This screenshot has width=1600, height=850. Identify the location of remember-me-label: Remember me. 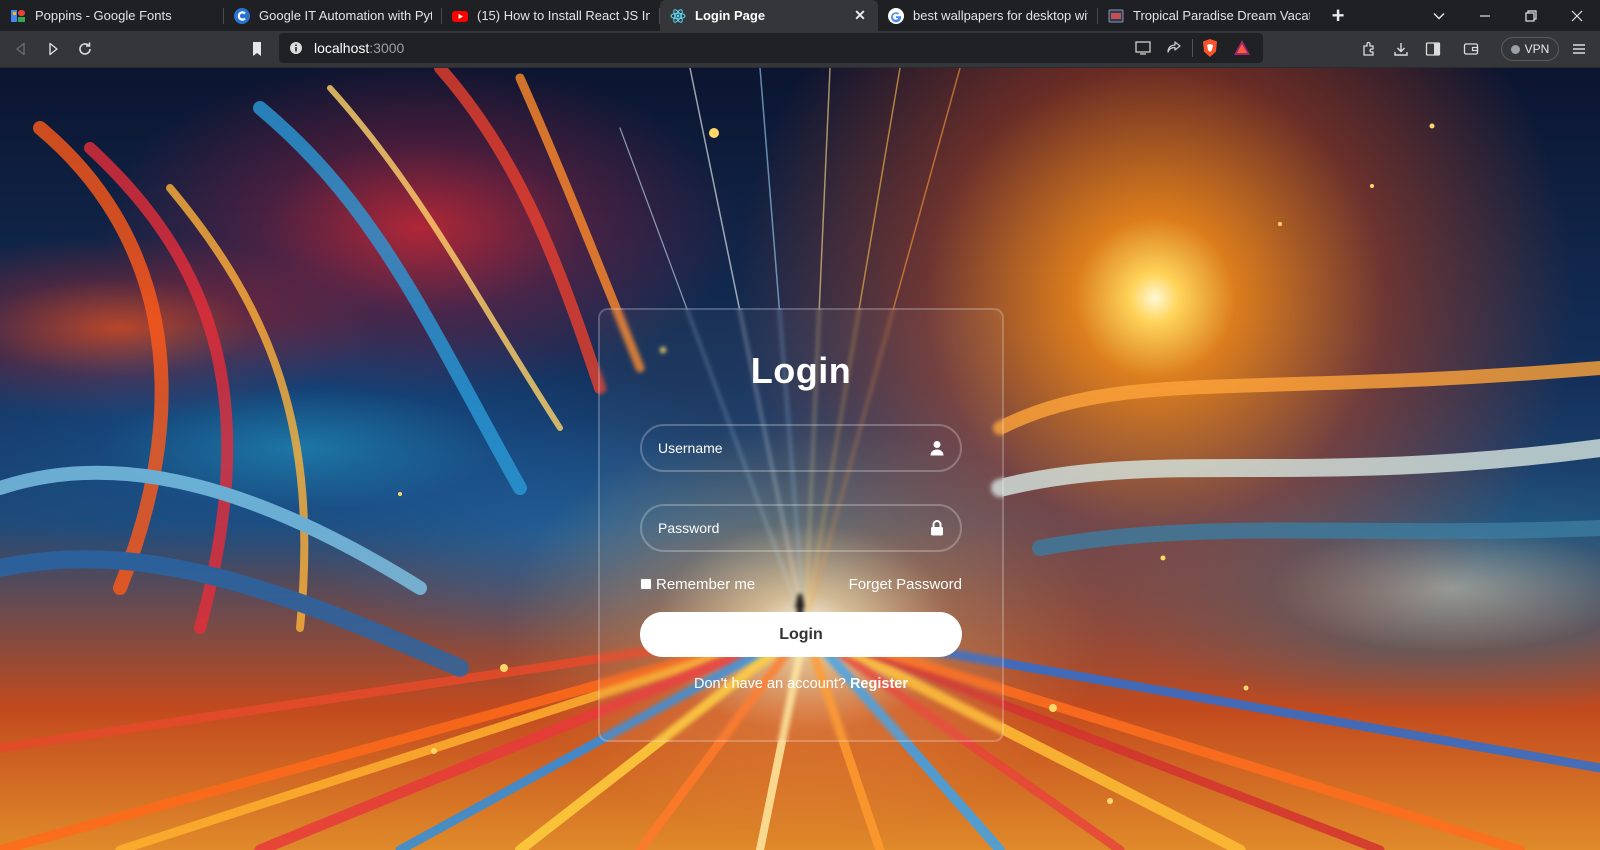
(706, 584).